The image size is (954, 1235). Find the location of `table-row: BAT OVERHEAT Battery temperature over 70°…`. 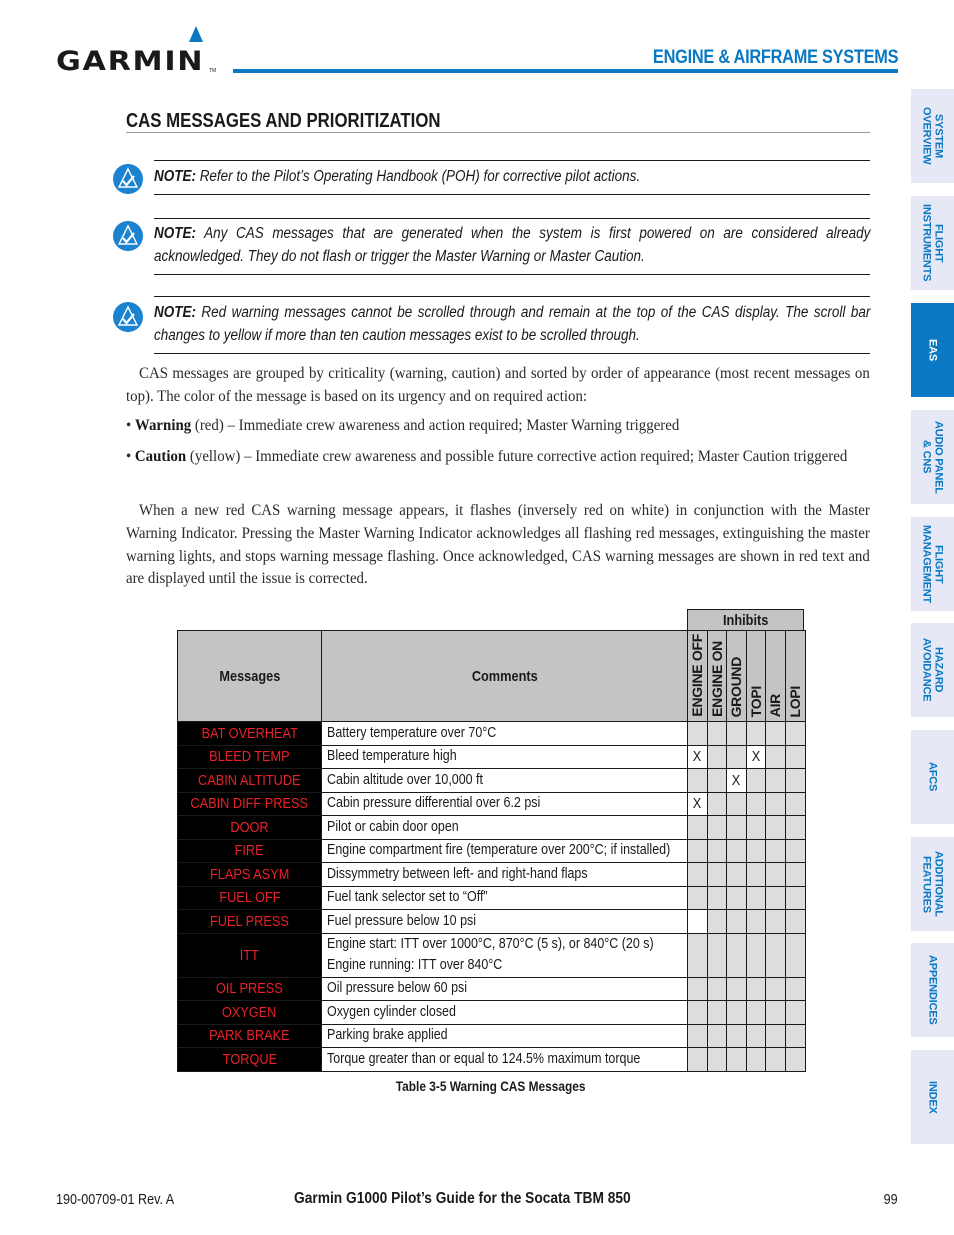

table-row: BAT OVERHEAT Battery temperature over 70°… is located at coordinates (491, 733).